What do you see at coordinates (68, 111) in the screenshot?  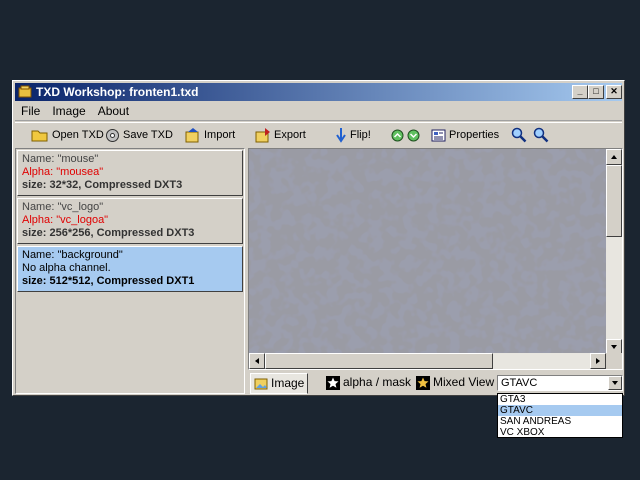 I see `menu-image: Image` at bounding box center [68, 111].